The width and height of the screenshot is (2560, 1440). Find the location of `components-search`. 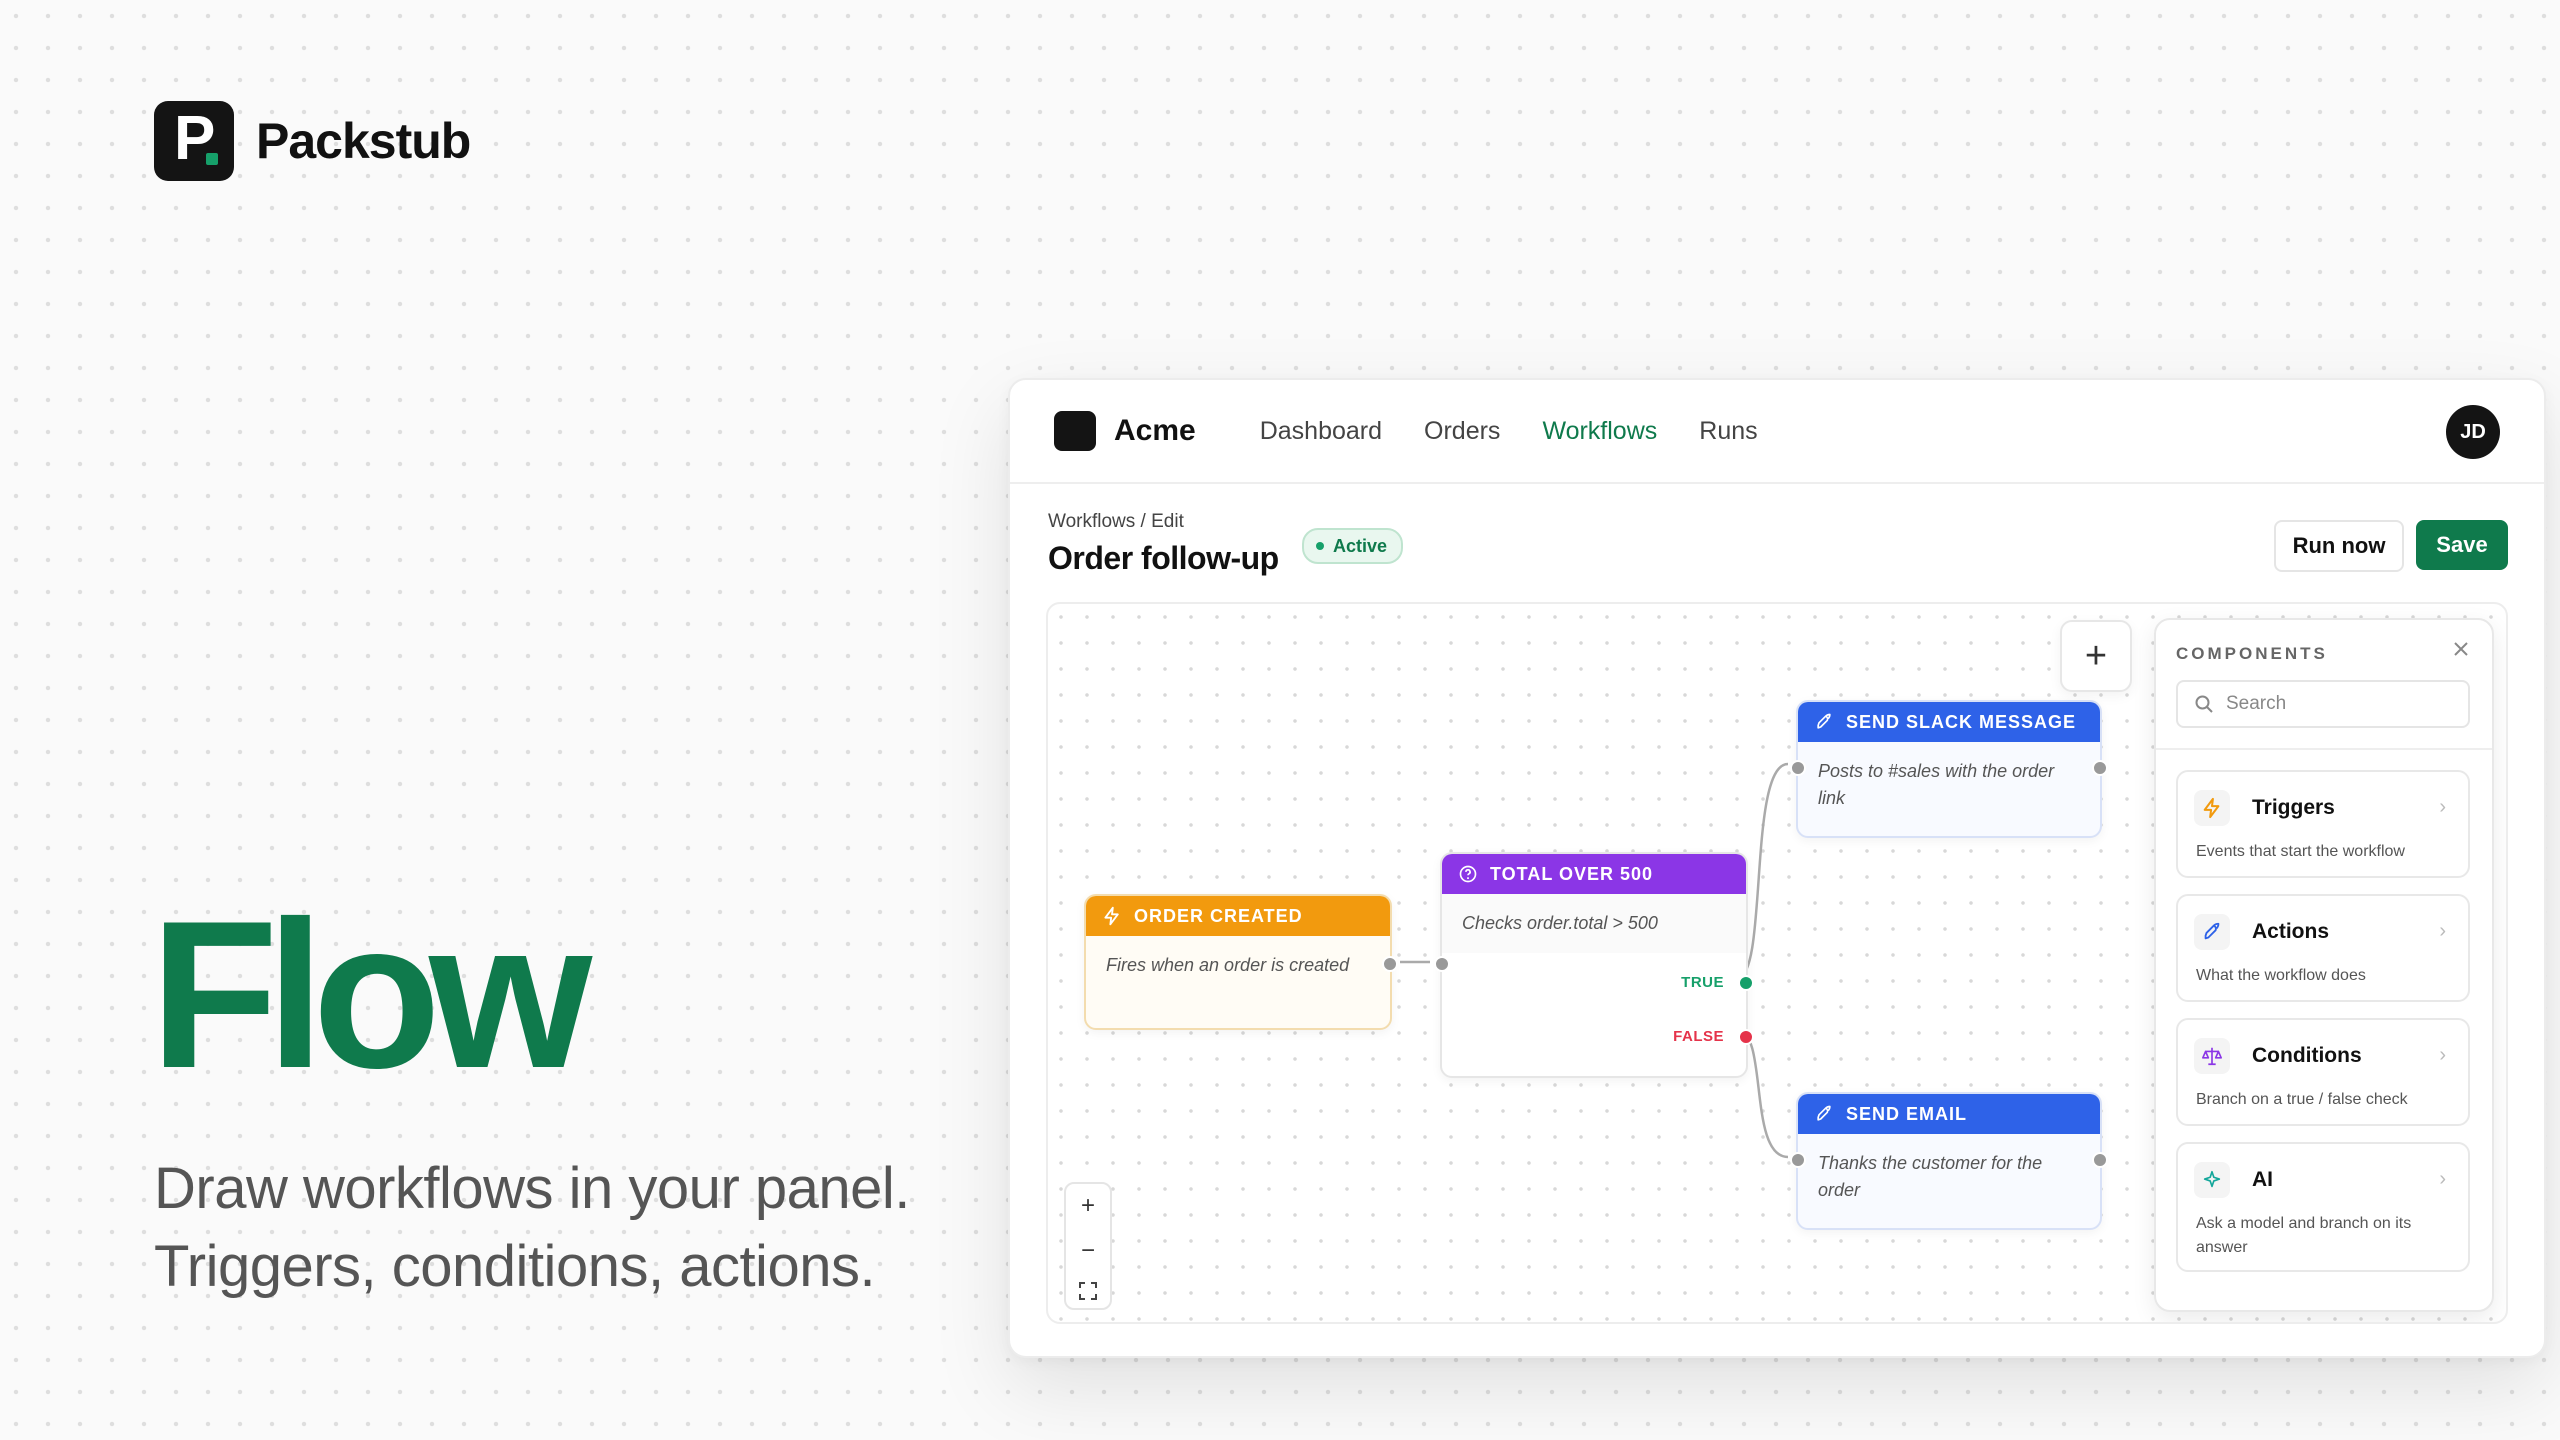

components-search is located at coordinates (2323, 704).